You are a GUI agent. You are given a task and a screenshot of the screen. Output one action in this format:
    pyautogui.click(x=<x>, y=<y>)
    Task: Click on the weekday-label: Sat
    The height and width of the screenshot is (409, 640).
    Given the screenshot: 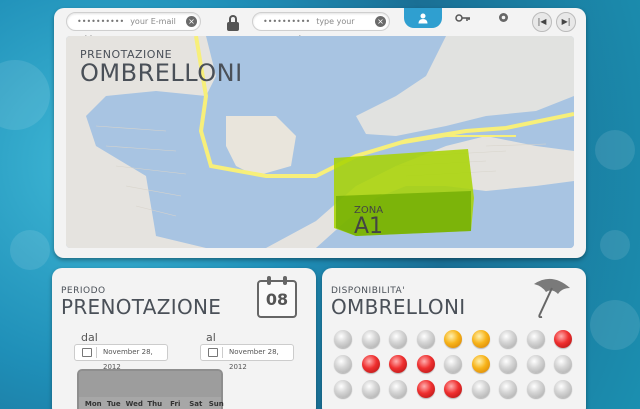 What is the action you would take?
    pyautogui.click(x=196, y=404)
    